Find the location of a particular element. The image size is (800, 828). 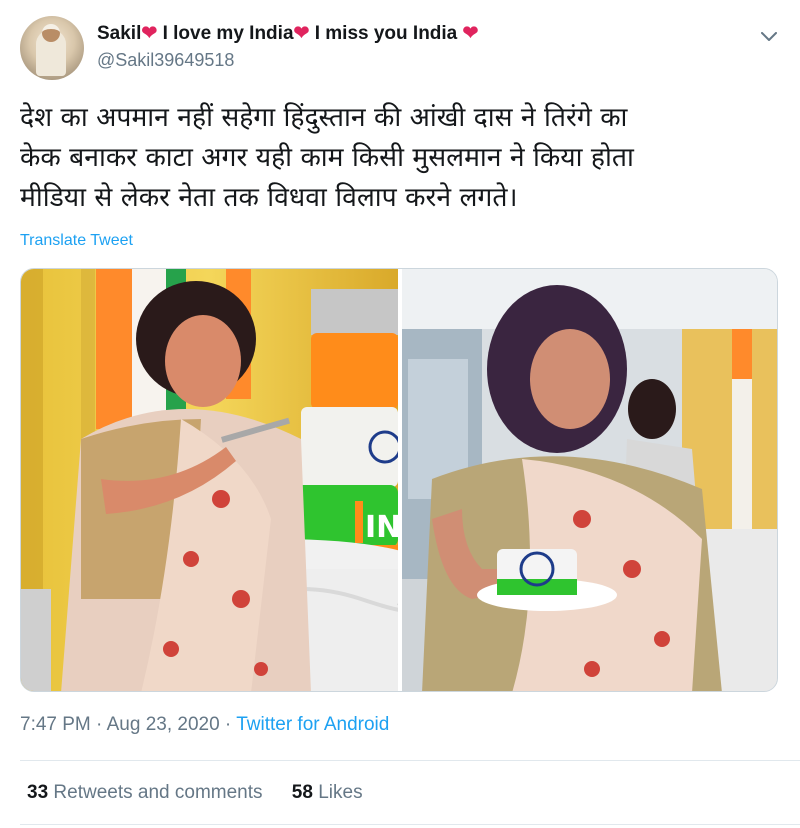

retweets-label: Retweets and comments is located at coordinates (155, 792).